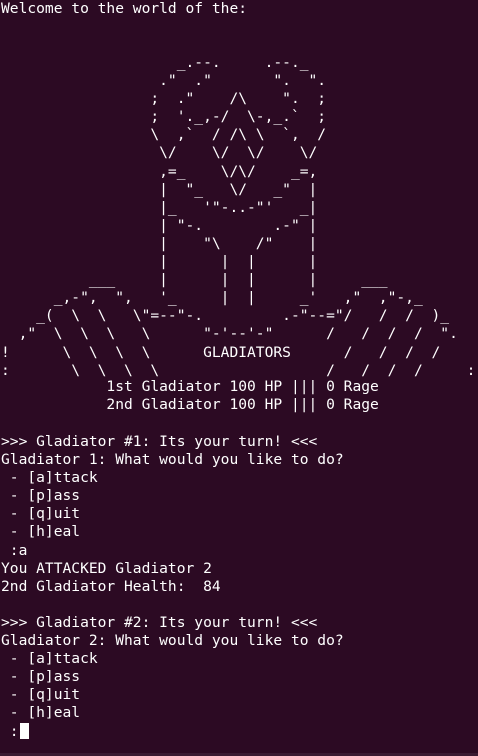 The height and width of the screenshot is (756, 478). I want to click on ascii-art-line: ___ | | | | ___, so click(194, 280).